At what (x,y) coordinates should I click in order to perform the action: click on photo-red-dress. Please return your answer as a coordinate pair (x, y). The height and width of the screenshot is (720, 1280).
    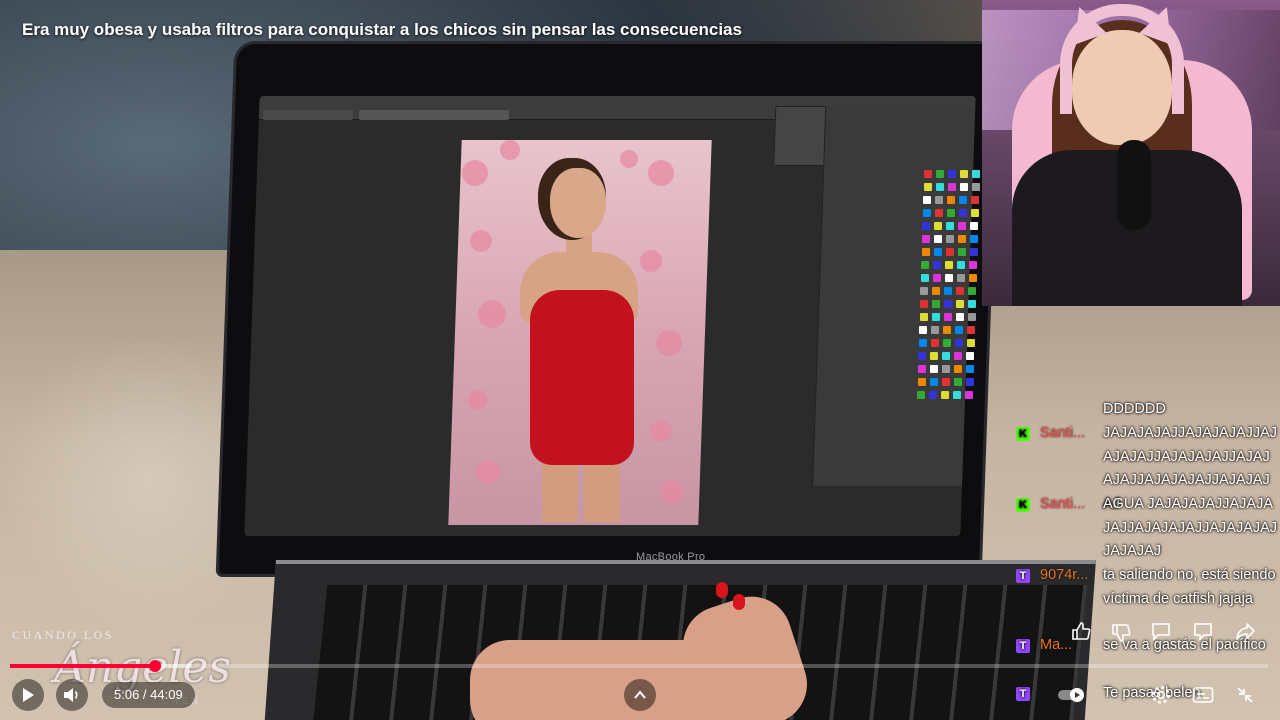
    Looking at the image, I should click on (582, 377).